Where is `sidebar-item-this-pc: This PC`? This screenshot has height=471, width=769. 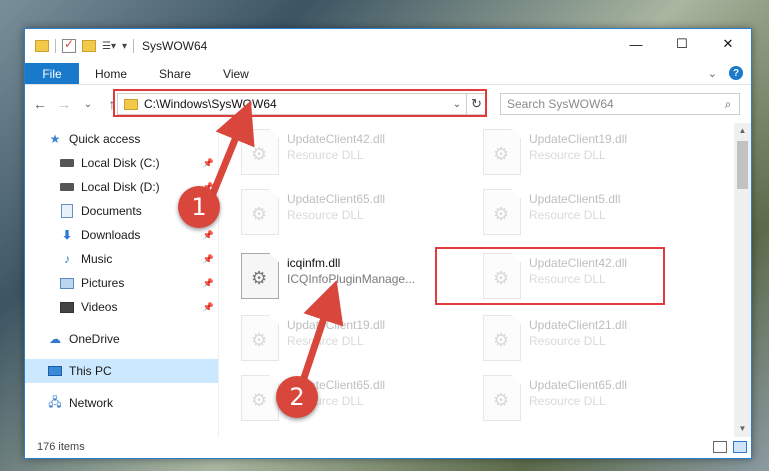
sidebar-item-this-pc: This PC is located at coordinates (121, 371).